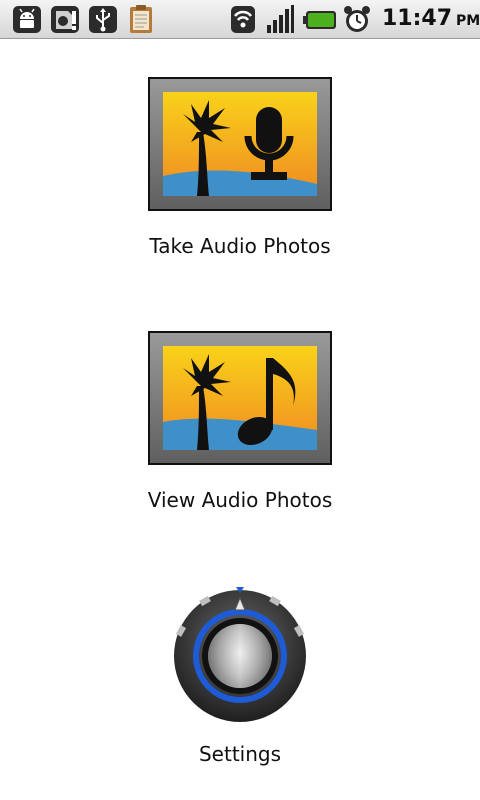 The height and width of the screenshot is (800, 480). Describe the element at coordinates (141, 19) in the screenshot. I see `clipboard-icon` at that location.